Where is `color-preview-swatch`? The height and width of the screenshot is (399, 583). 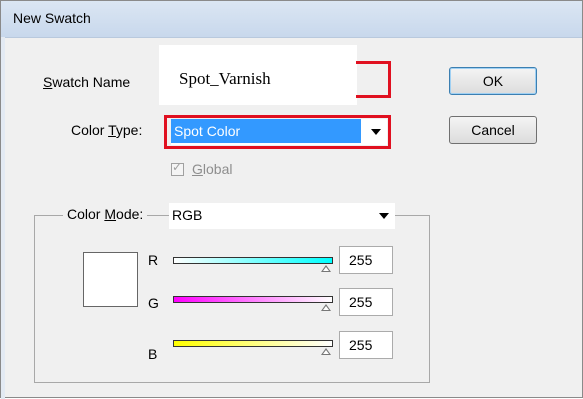
color-preview-swatch is located at coordinates (110, 279).